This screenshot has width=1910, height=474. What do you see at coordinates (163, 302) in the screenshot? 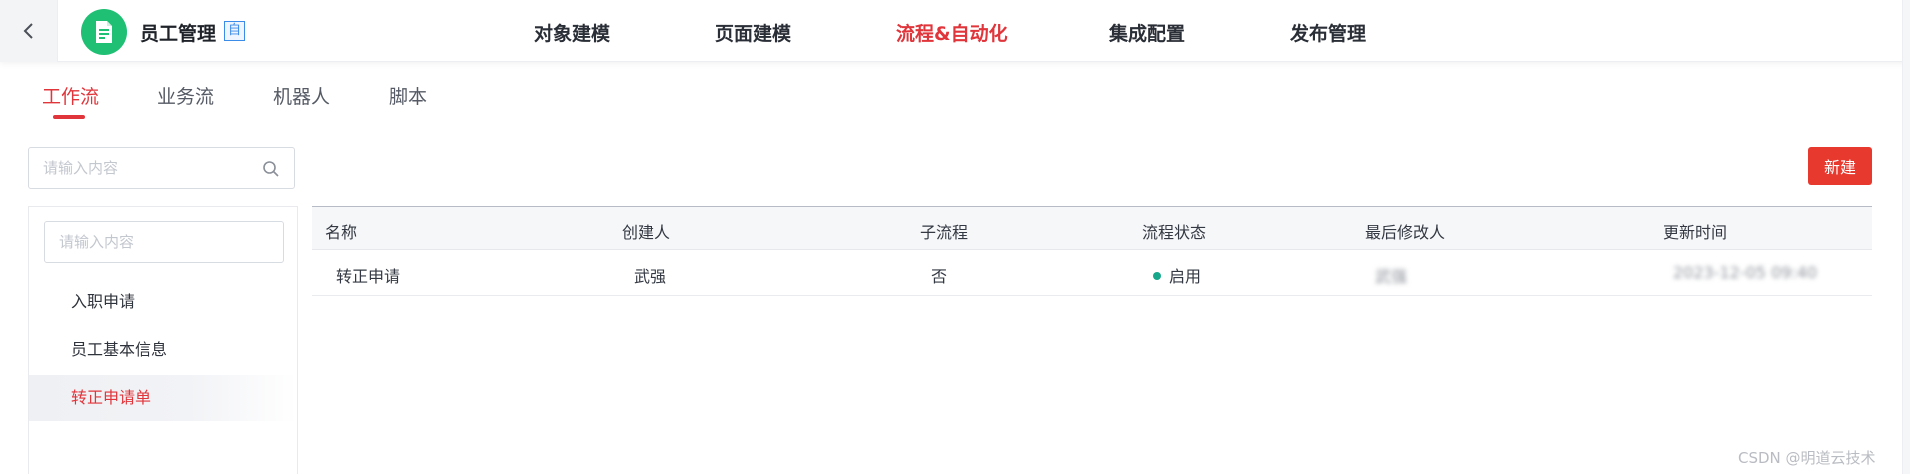
I see `tree-item-onboarding: 入职申请` at bounding box center [163, 302].